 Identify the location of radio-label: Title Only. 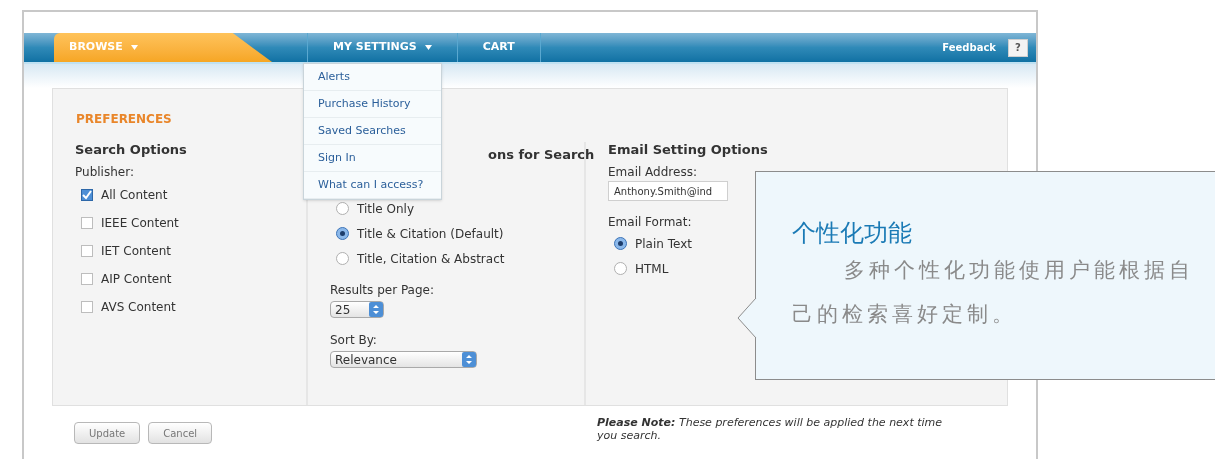
(386, 209).